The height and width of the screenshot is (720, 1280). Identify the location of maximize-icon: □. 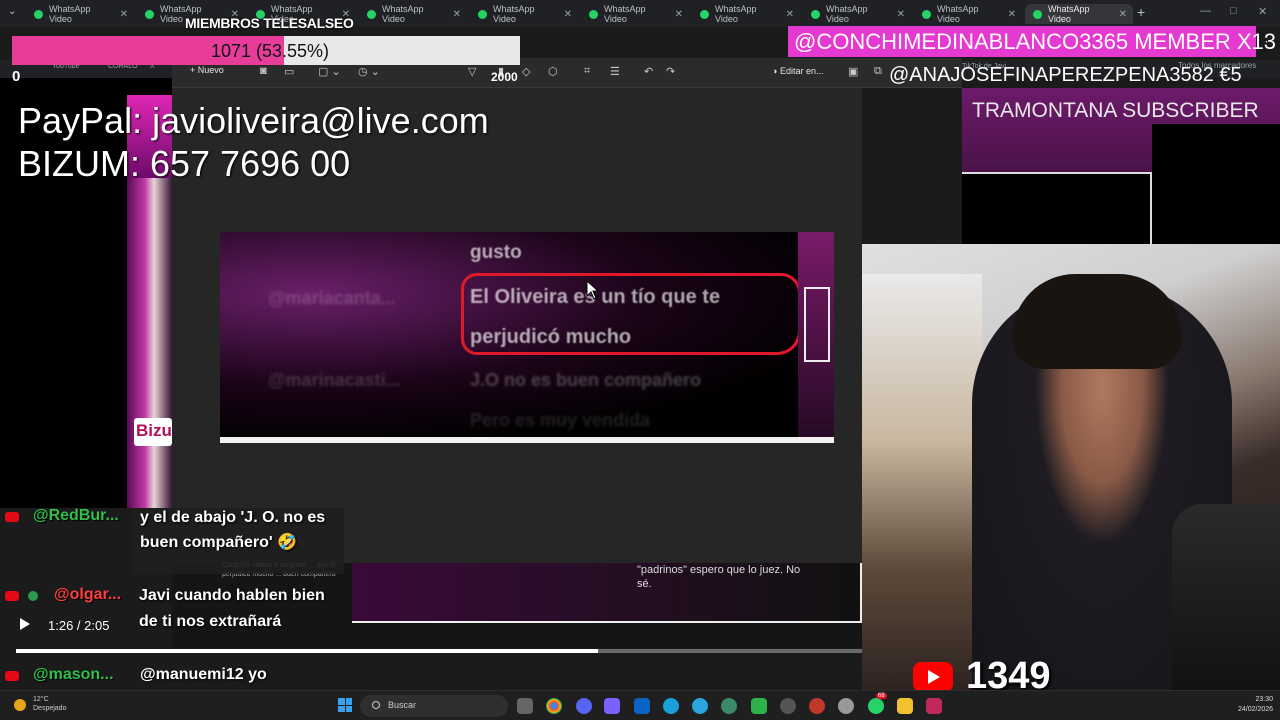
(1233, 11).